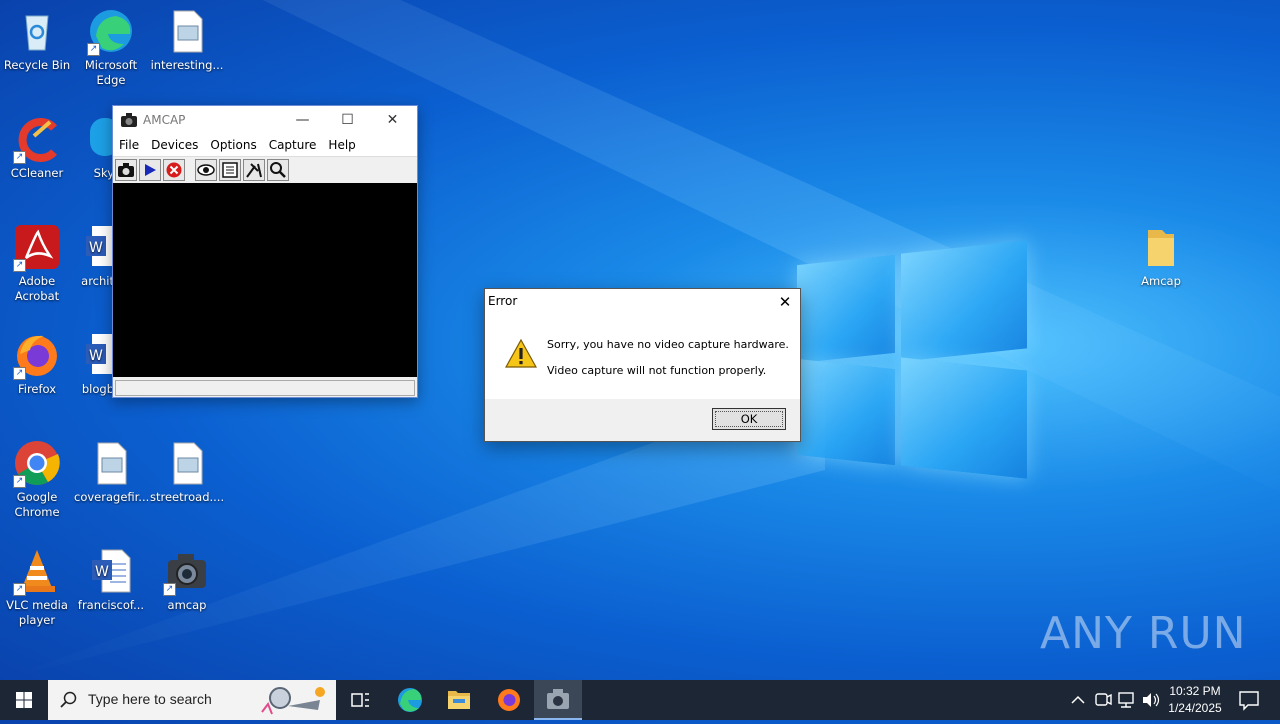  What do you see at coordinates (1127, 700) in the screenshot?
I see `tray-network` at bounding box center [1127, 700].